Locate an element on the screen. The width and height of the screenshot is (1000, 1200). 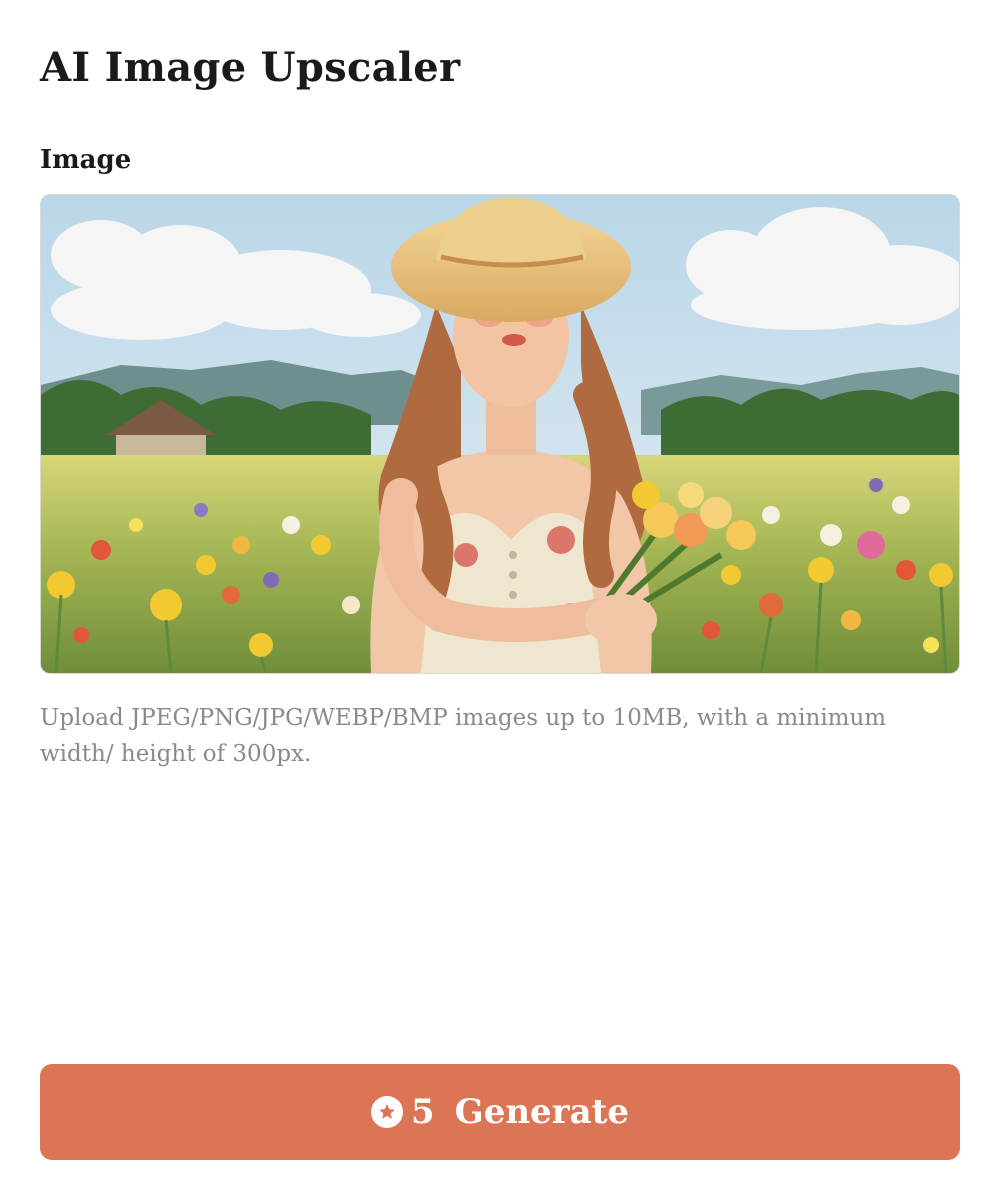
generate-button-label: Generate is located at coordinates (541, 1112).